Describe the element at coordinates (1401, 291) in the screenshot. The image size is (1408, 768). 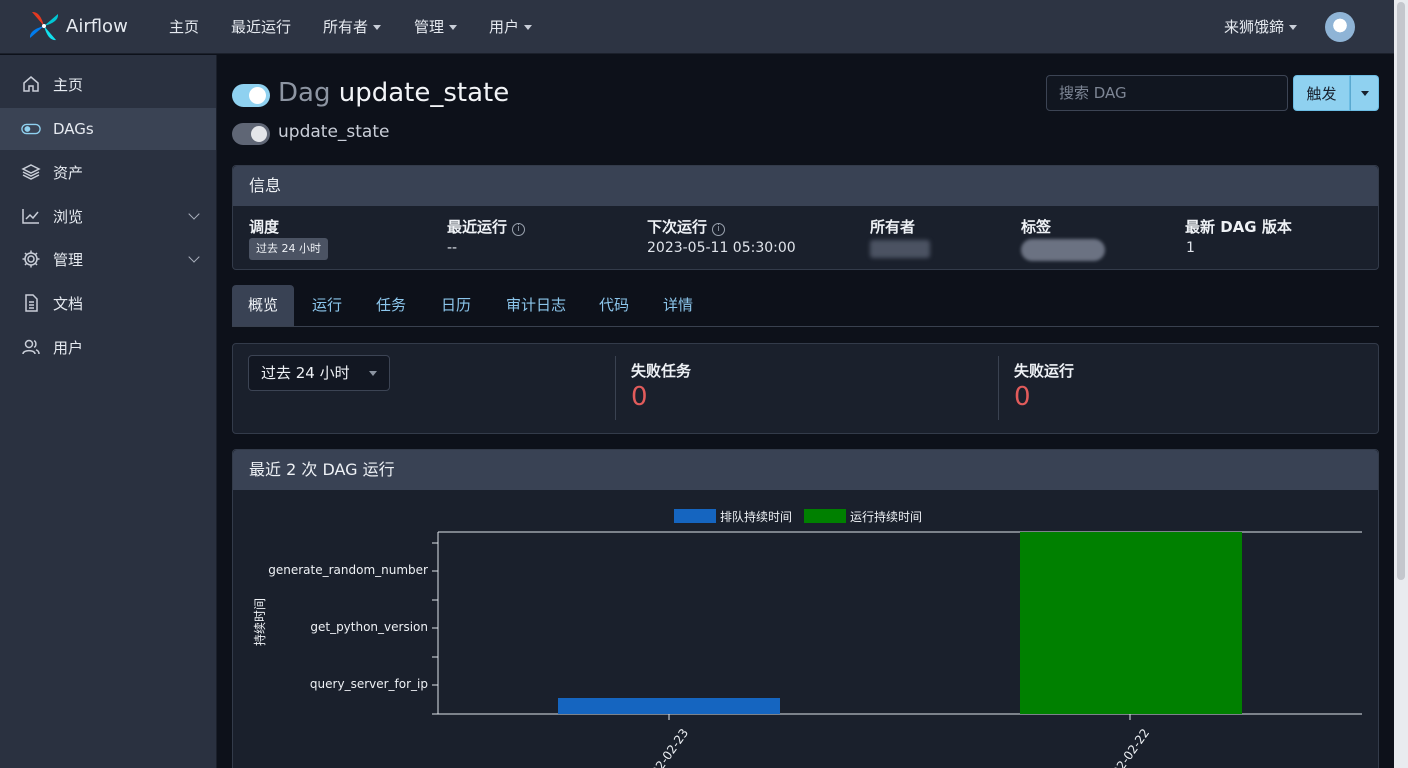
I see `scrollbar-thumb` at that location.